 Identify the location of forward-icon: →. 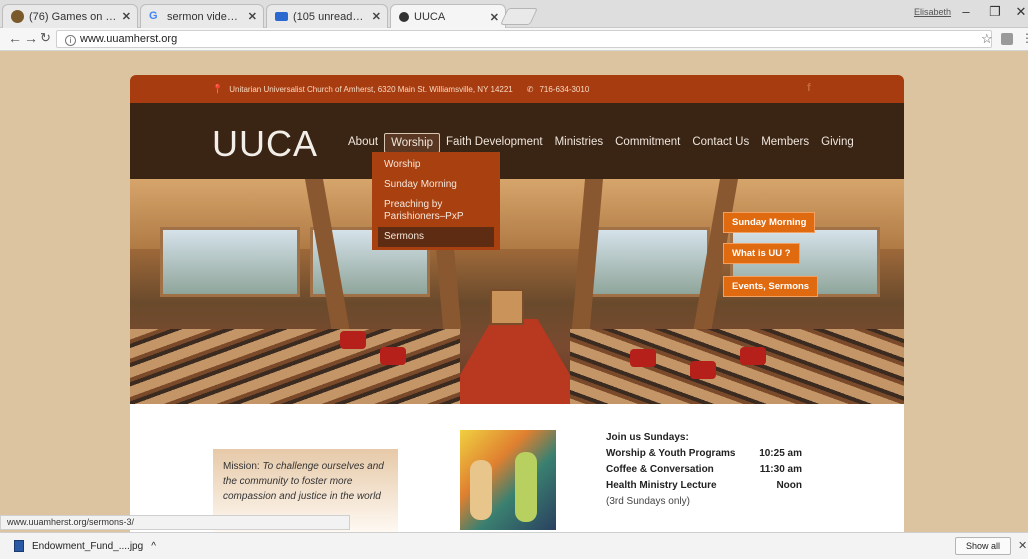
(31, 38).